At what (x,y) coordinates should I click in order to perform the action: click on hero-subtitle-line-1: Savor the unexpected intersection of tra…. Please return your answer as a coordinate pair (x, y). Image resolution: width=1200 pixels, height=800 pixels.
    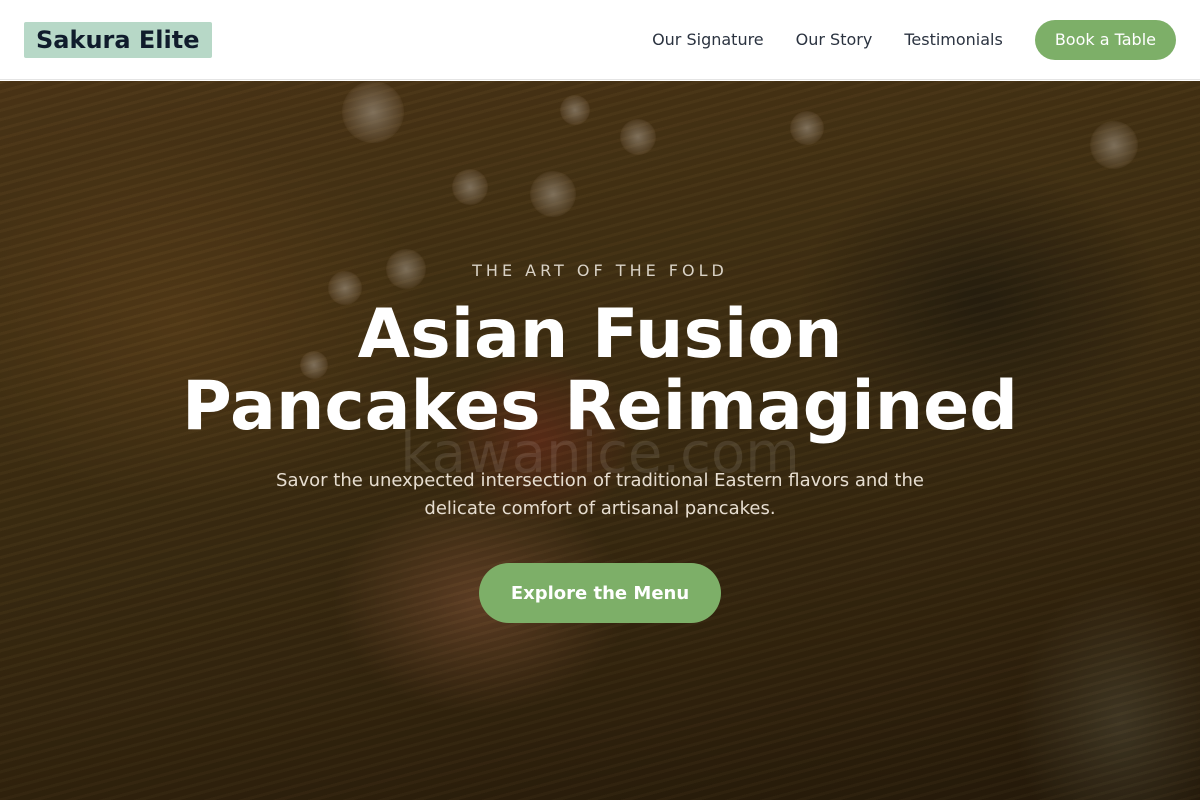
    Looking at the image, I should click on (600, 480).